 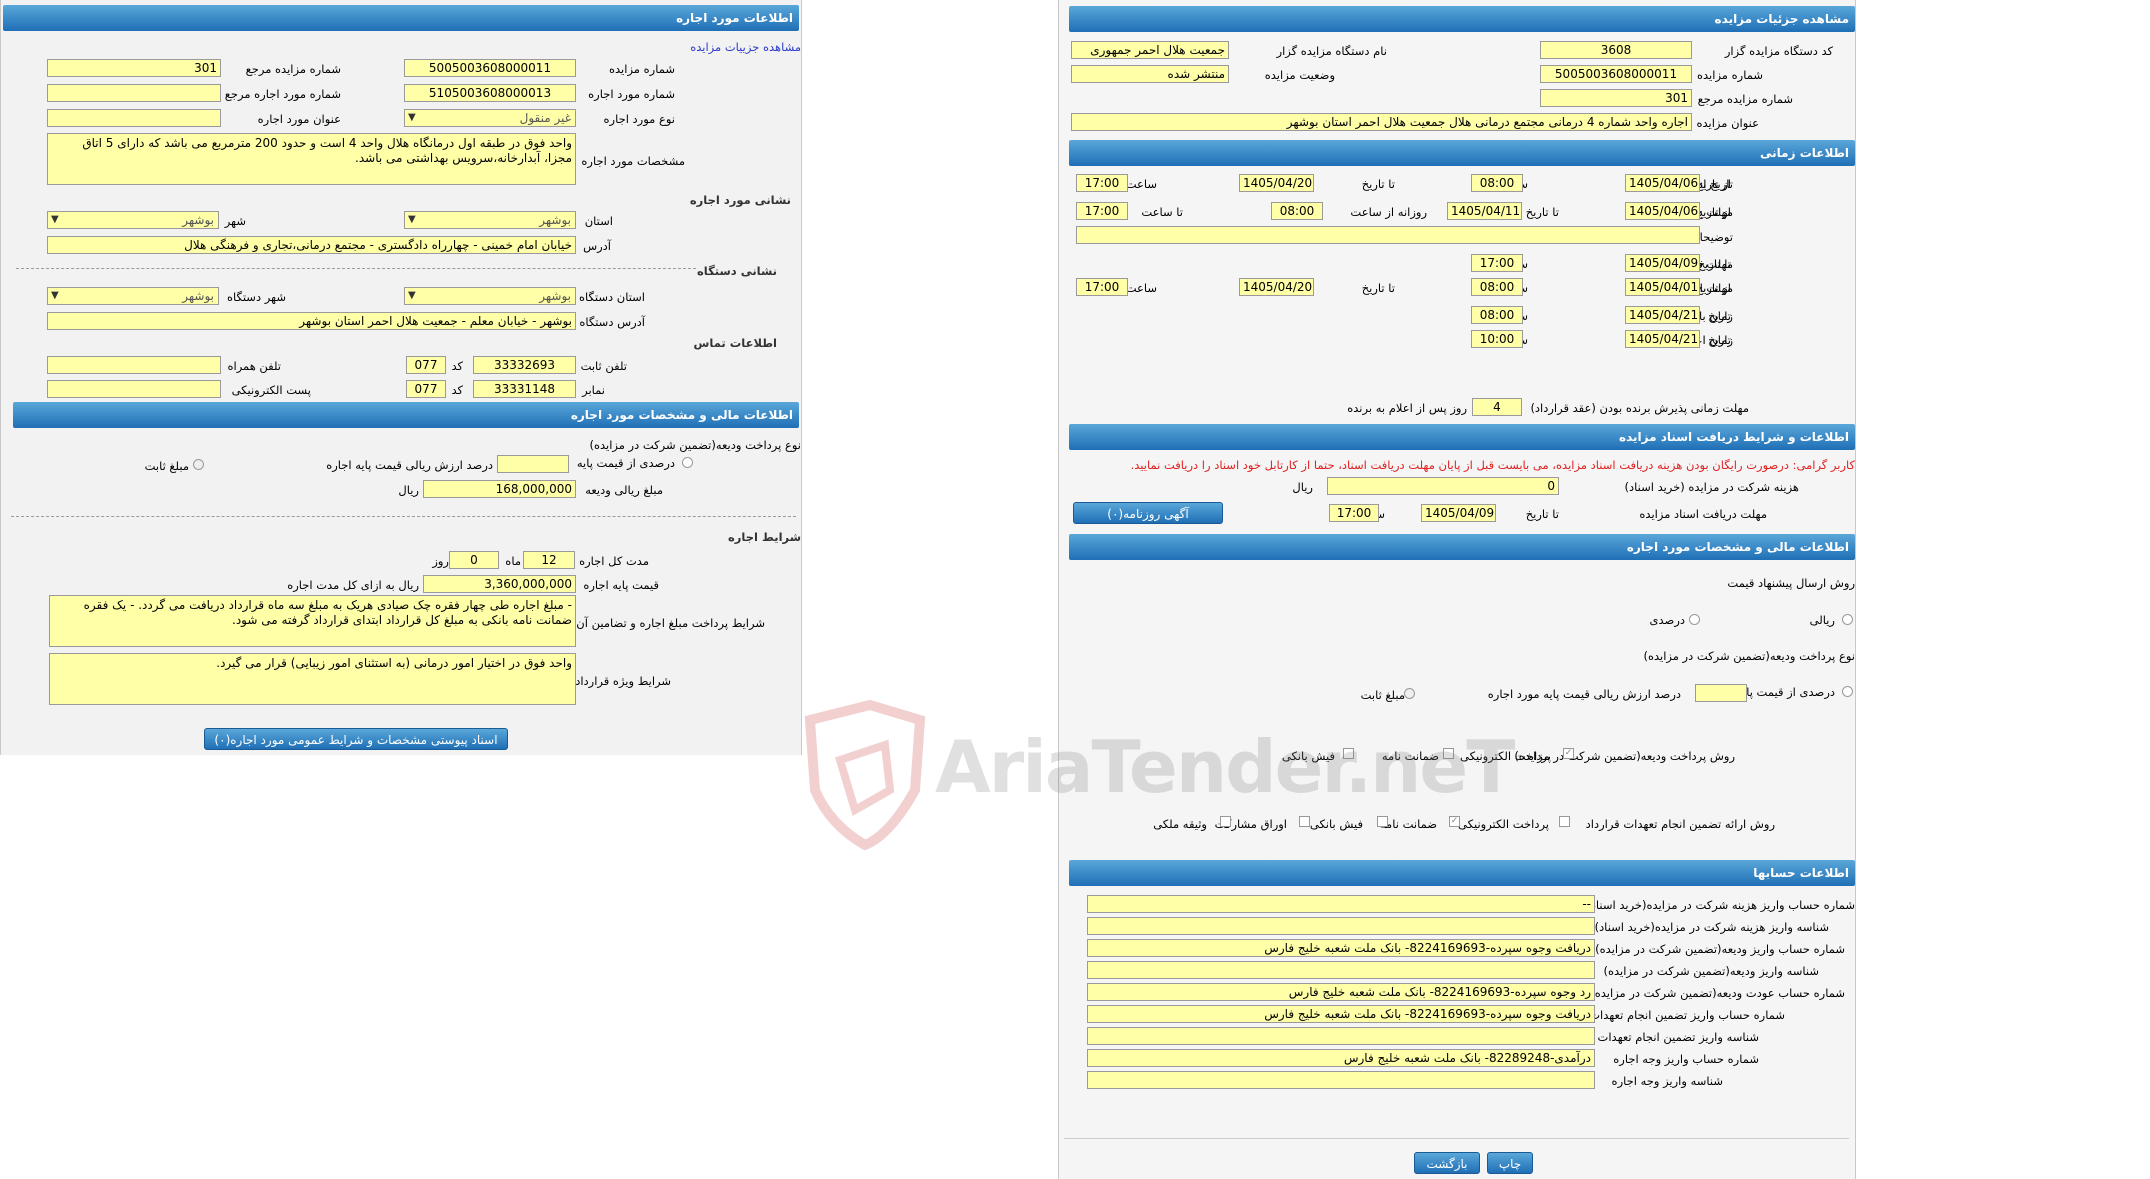 What do you see at coordinates (1141, 288) in the screenshot?
I see `offer-to-time-label: ساعت` at bounding box center [1141, 288].